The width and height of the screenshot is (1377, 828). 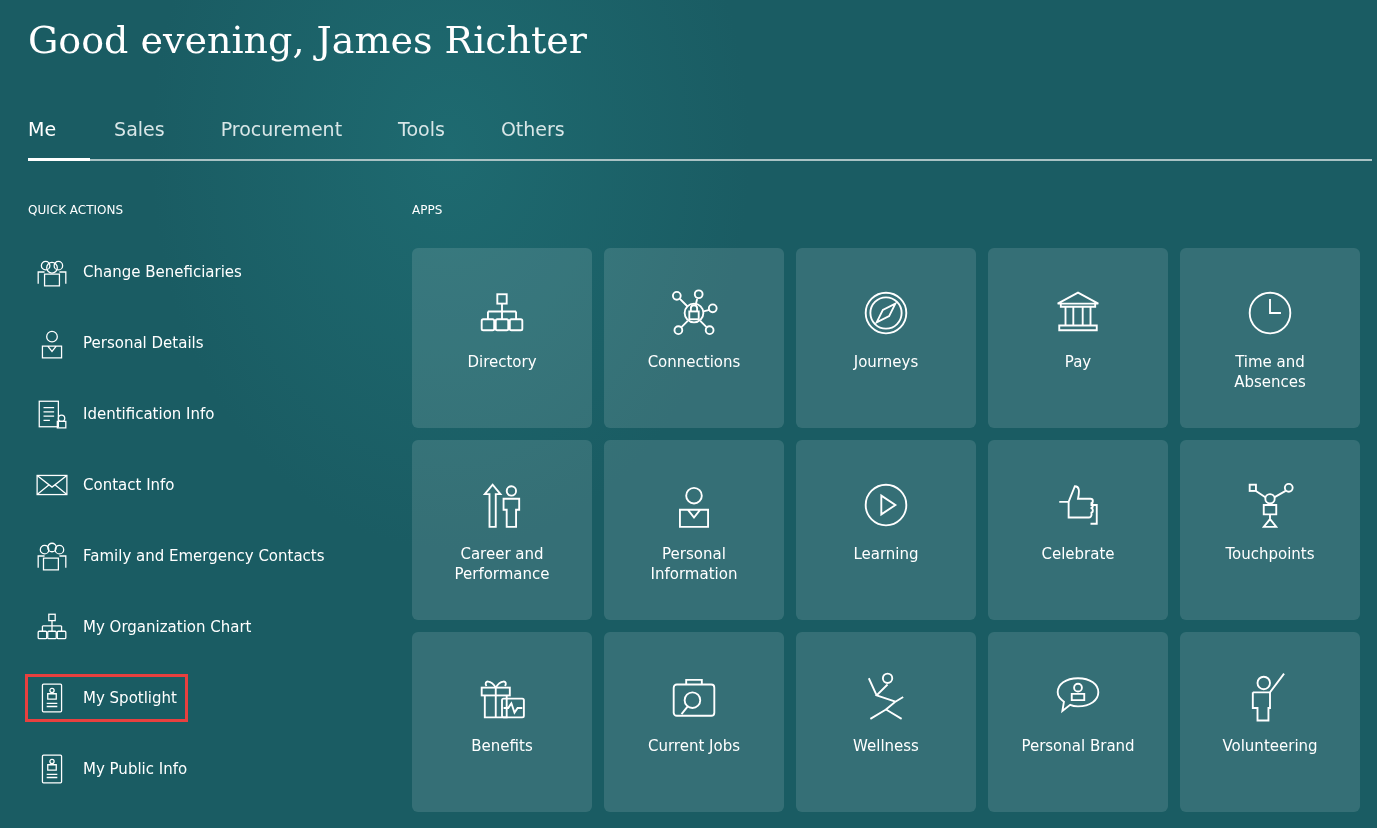 I want to click on quick-action-link: My Public Info, so click(x=112, y=769).